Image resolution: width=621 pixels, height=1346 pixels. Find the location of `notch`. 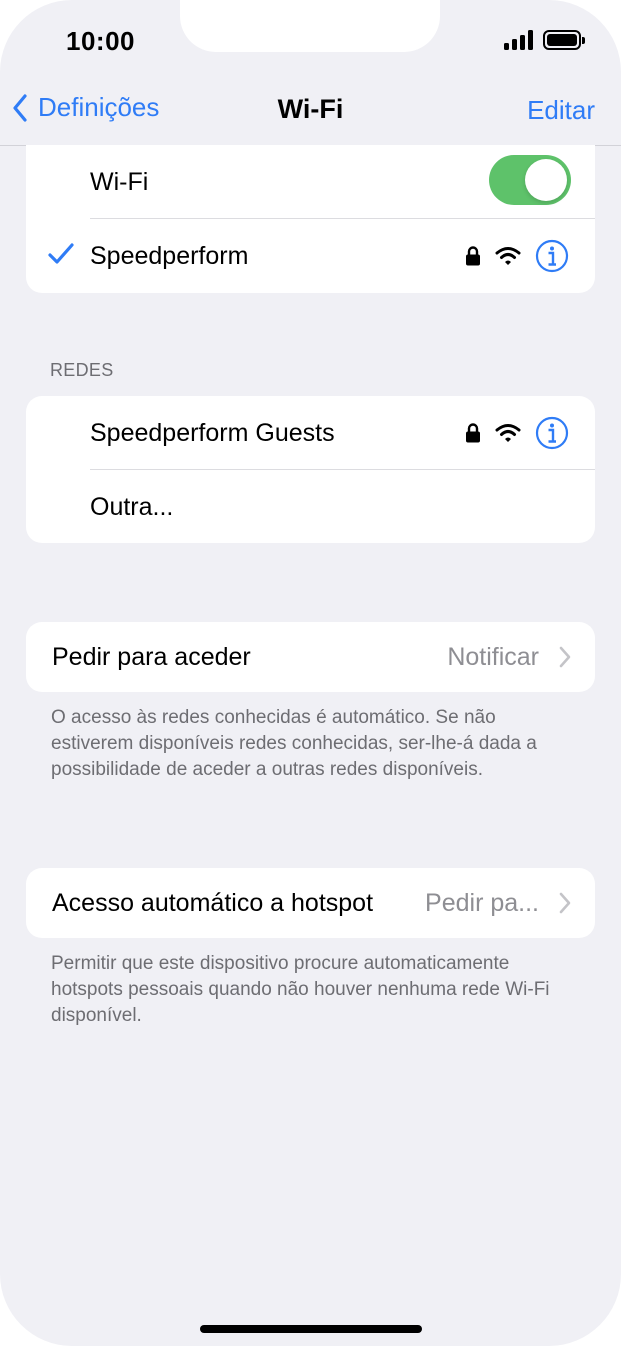

notch is located at coordinates (310, 26).